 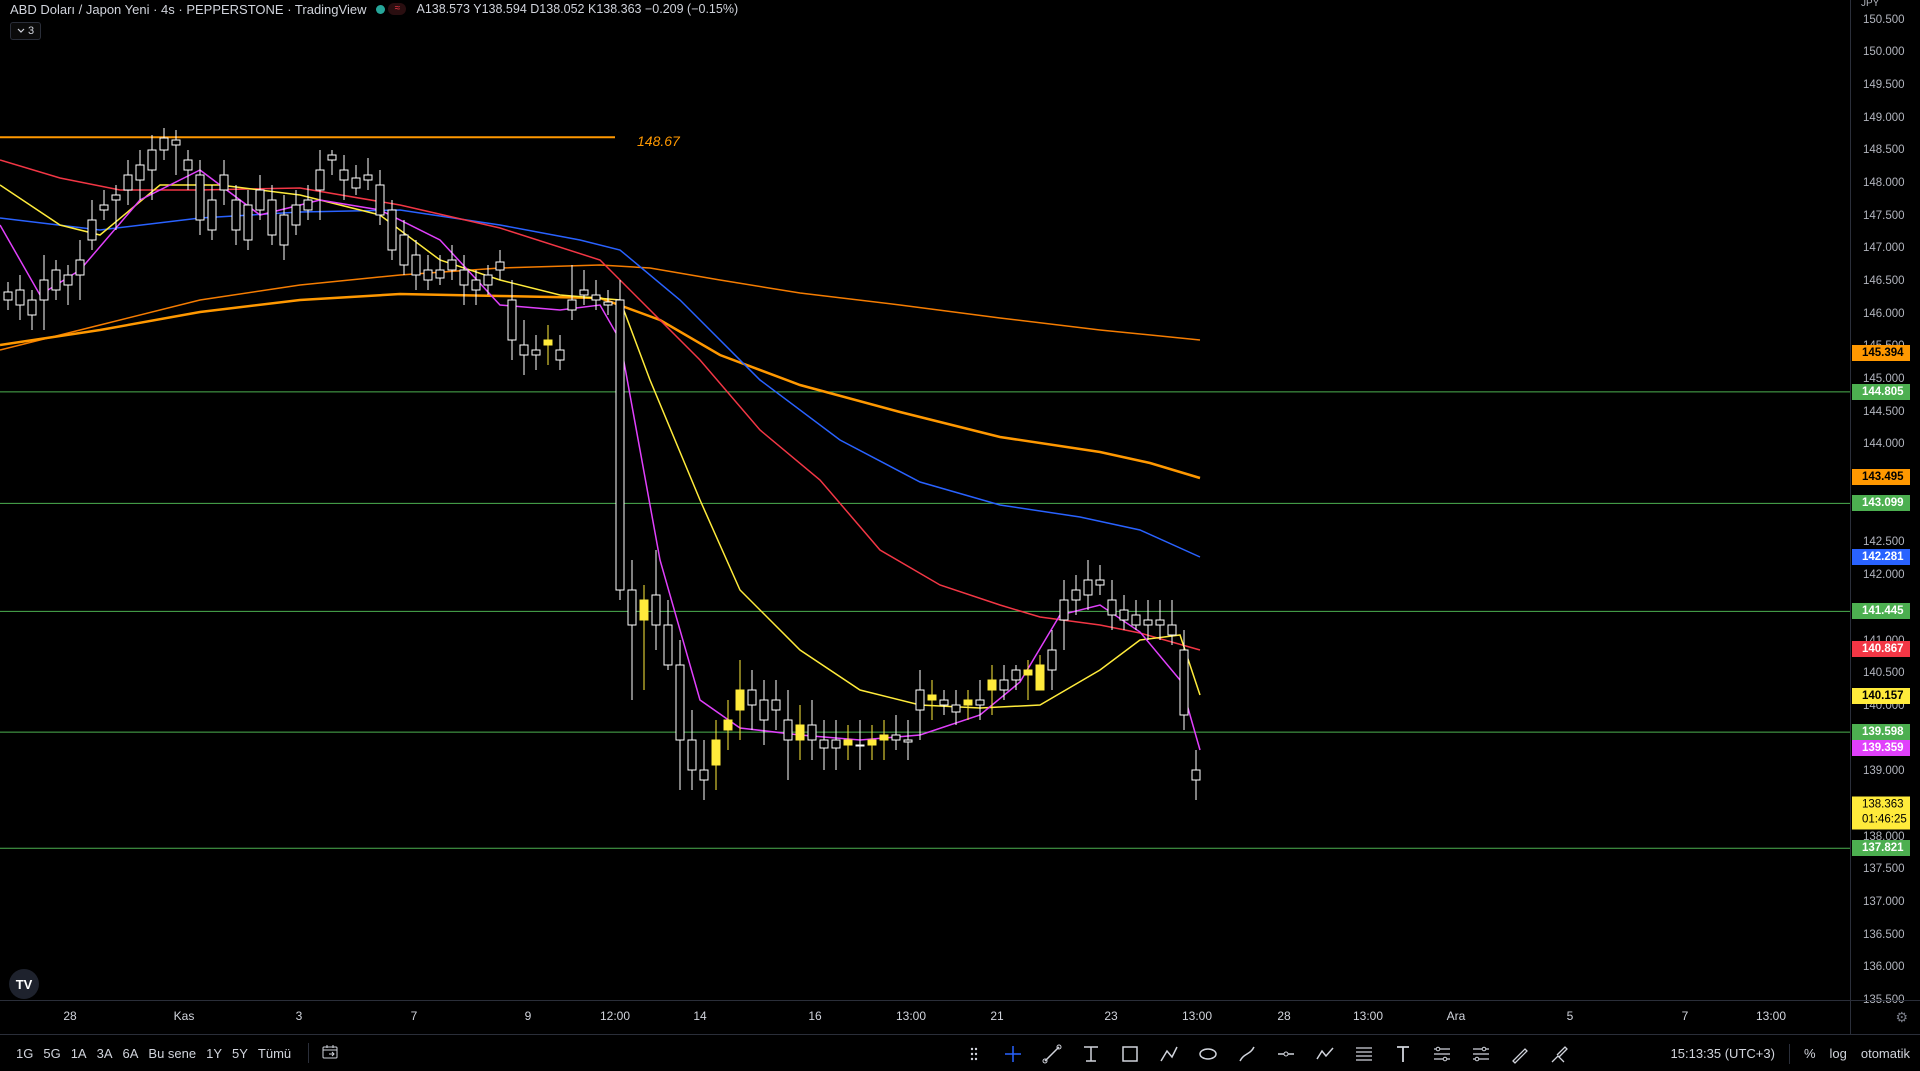 I want to click on text-icon, so click(x=1402, y=1053).